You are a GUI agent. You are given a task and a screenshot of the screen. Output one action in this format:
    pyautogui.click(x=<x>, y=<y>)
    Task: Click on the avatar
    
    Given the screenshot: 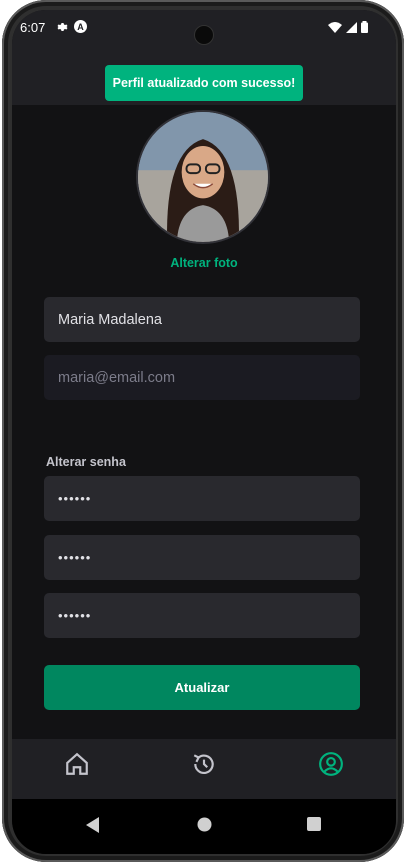 What is the action you would take?
    pyautogui.click(x=203, y=177)
    